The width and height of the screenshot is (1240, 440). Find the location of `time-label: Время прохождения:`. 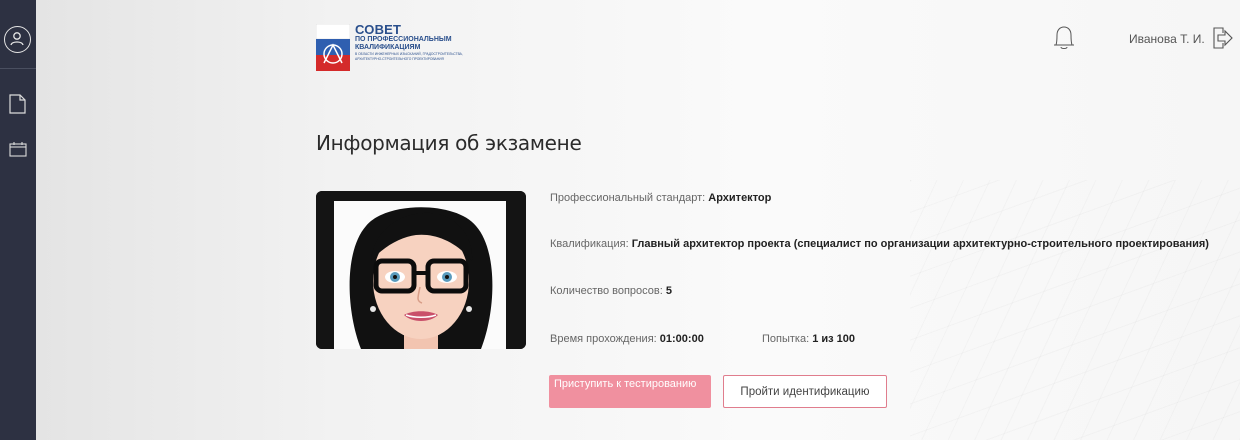

time-label: Время прохождения: is located at coordinates (603, 339).